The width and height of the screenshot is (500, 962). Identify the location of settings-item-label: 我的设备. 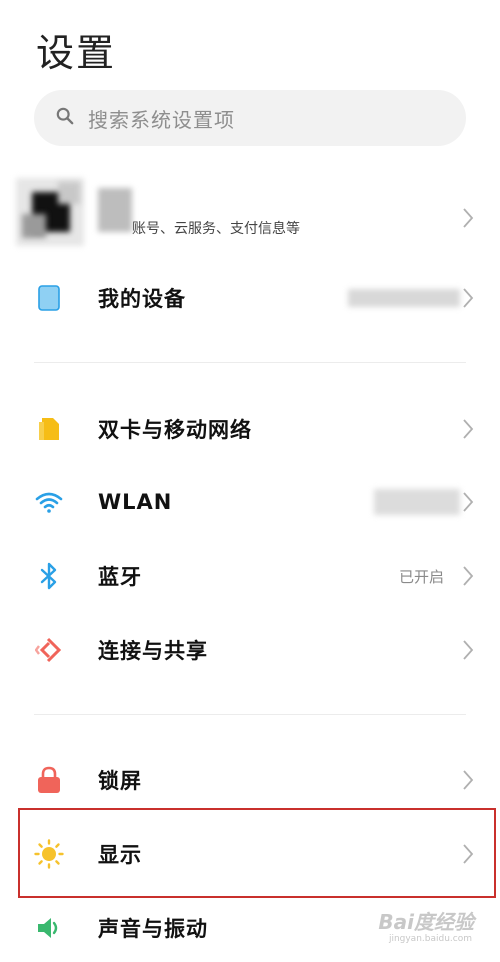
(142, 299).